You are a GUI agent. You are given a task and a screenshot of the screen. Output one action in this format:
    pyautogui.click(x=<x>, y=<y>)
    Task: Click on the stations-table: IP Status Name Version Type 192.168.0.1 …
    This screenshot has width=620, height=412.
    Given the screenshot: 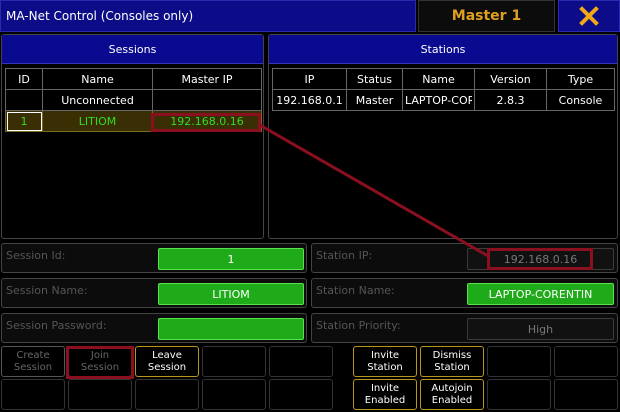 What is the action you would take?
    pyautogui.click(x=443, y=89)
    